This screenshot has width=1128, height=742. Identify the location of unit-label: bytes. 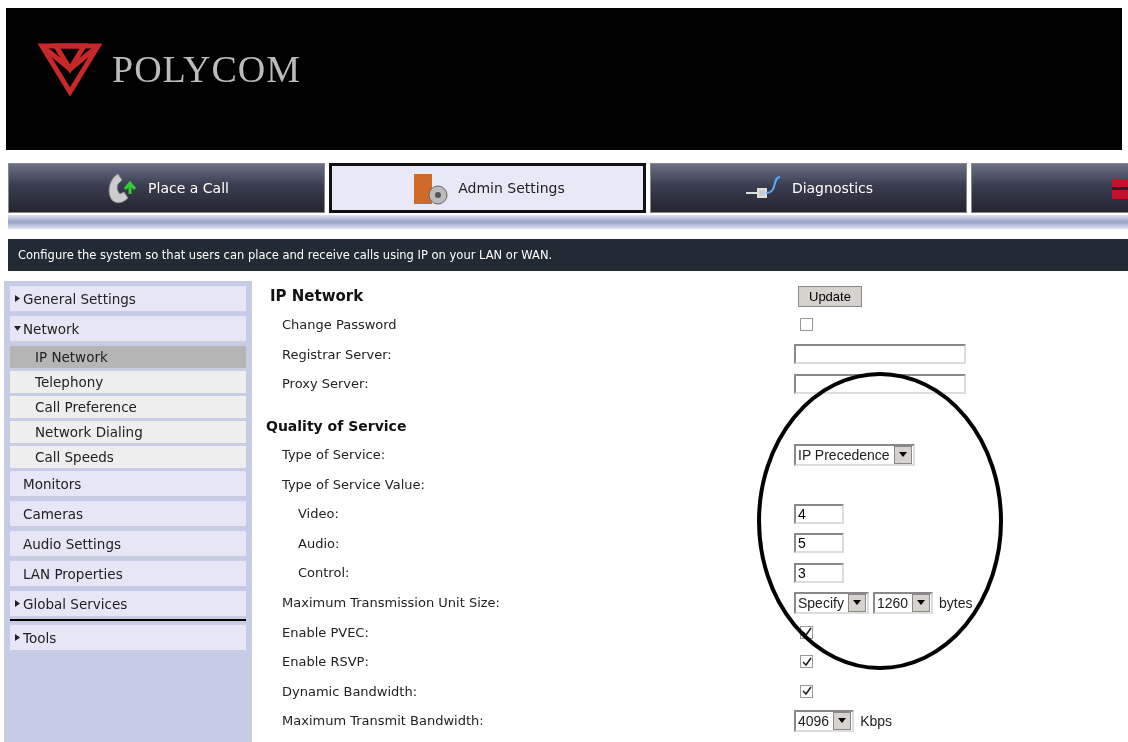
(956, 602).